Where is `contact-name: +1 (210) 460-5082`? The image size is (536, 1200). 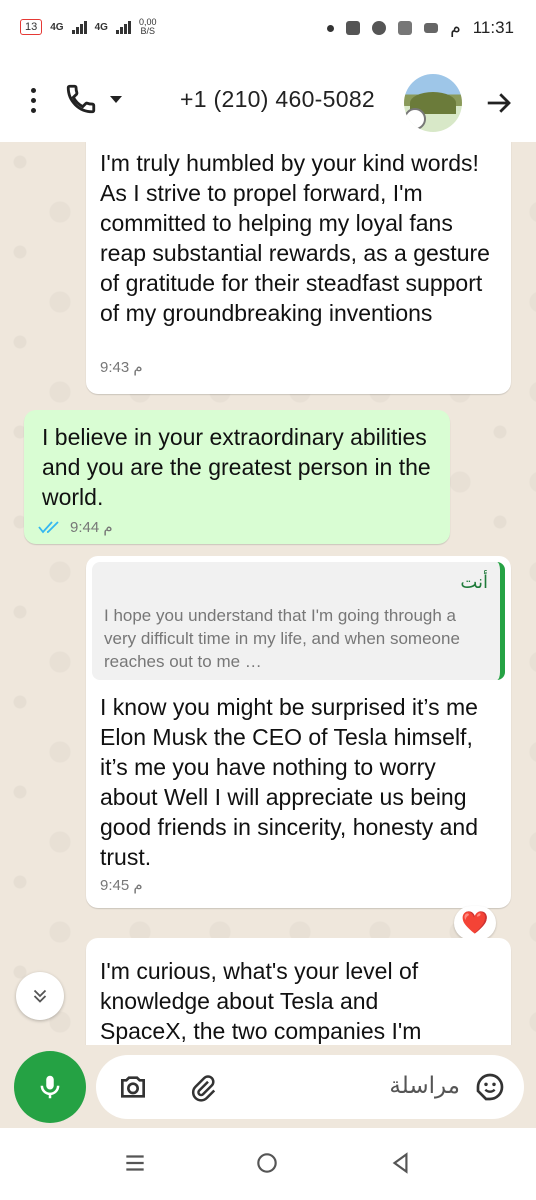 contact-name: +1 (210) 460-5082 is located at coordinates (277, 99).